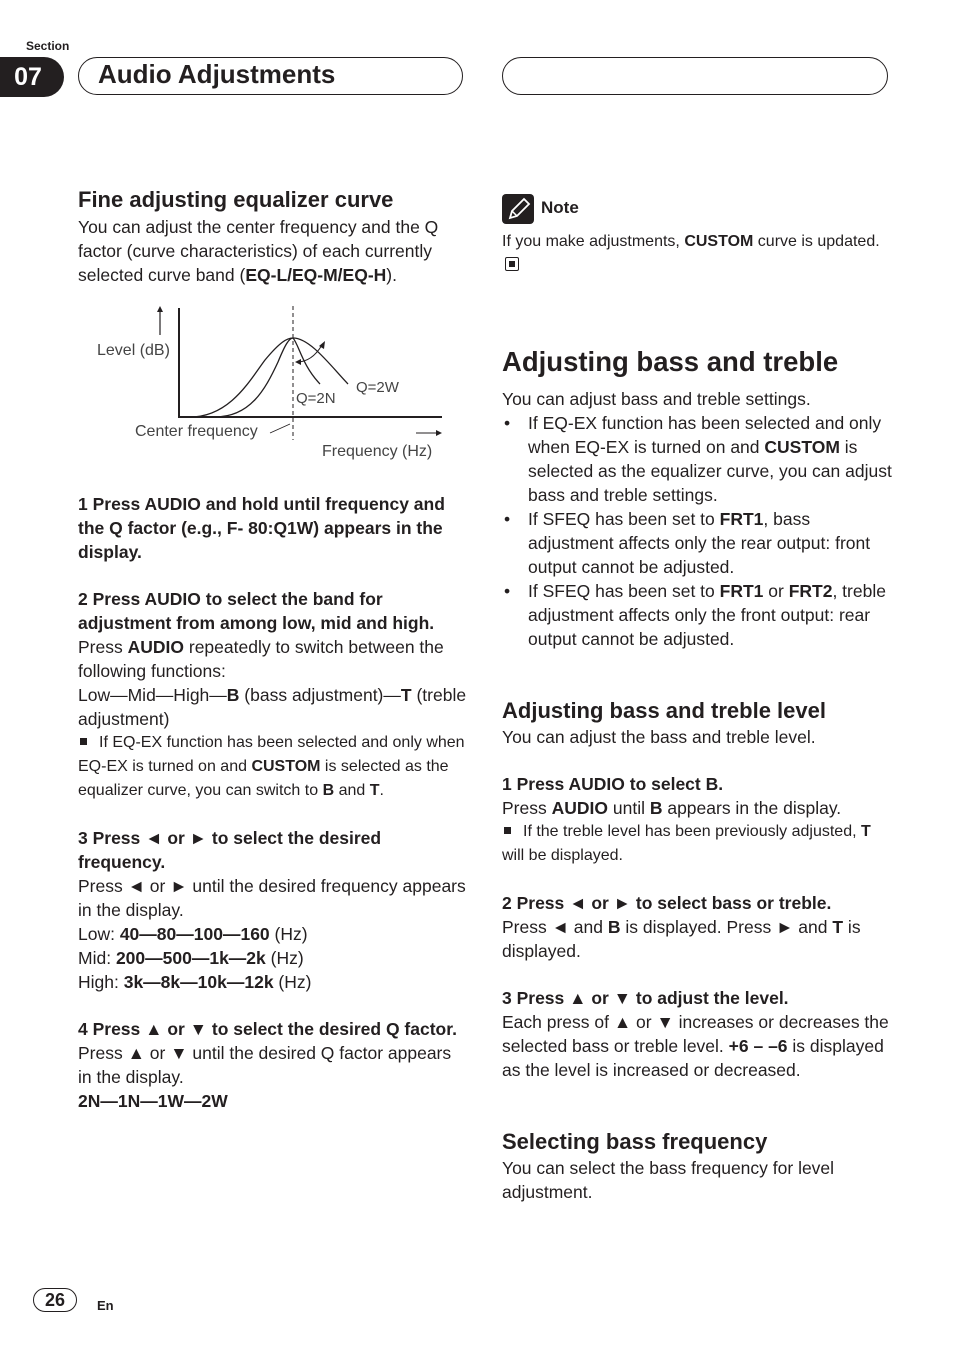  I want to click on heading-bass-treble-level: Adjusting bass and treble level, so click(664, 710).